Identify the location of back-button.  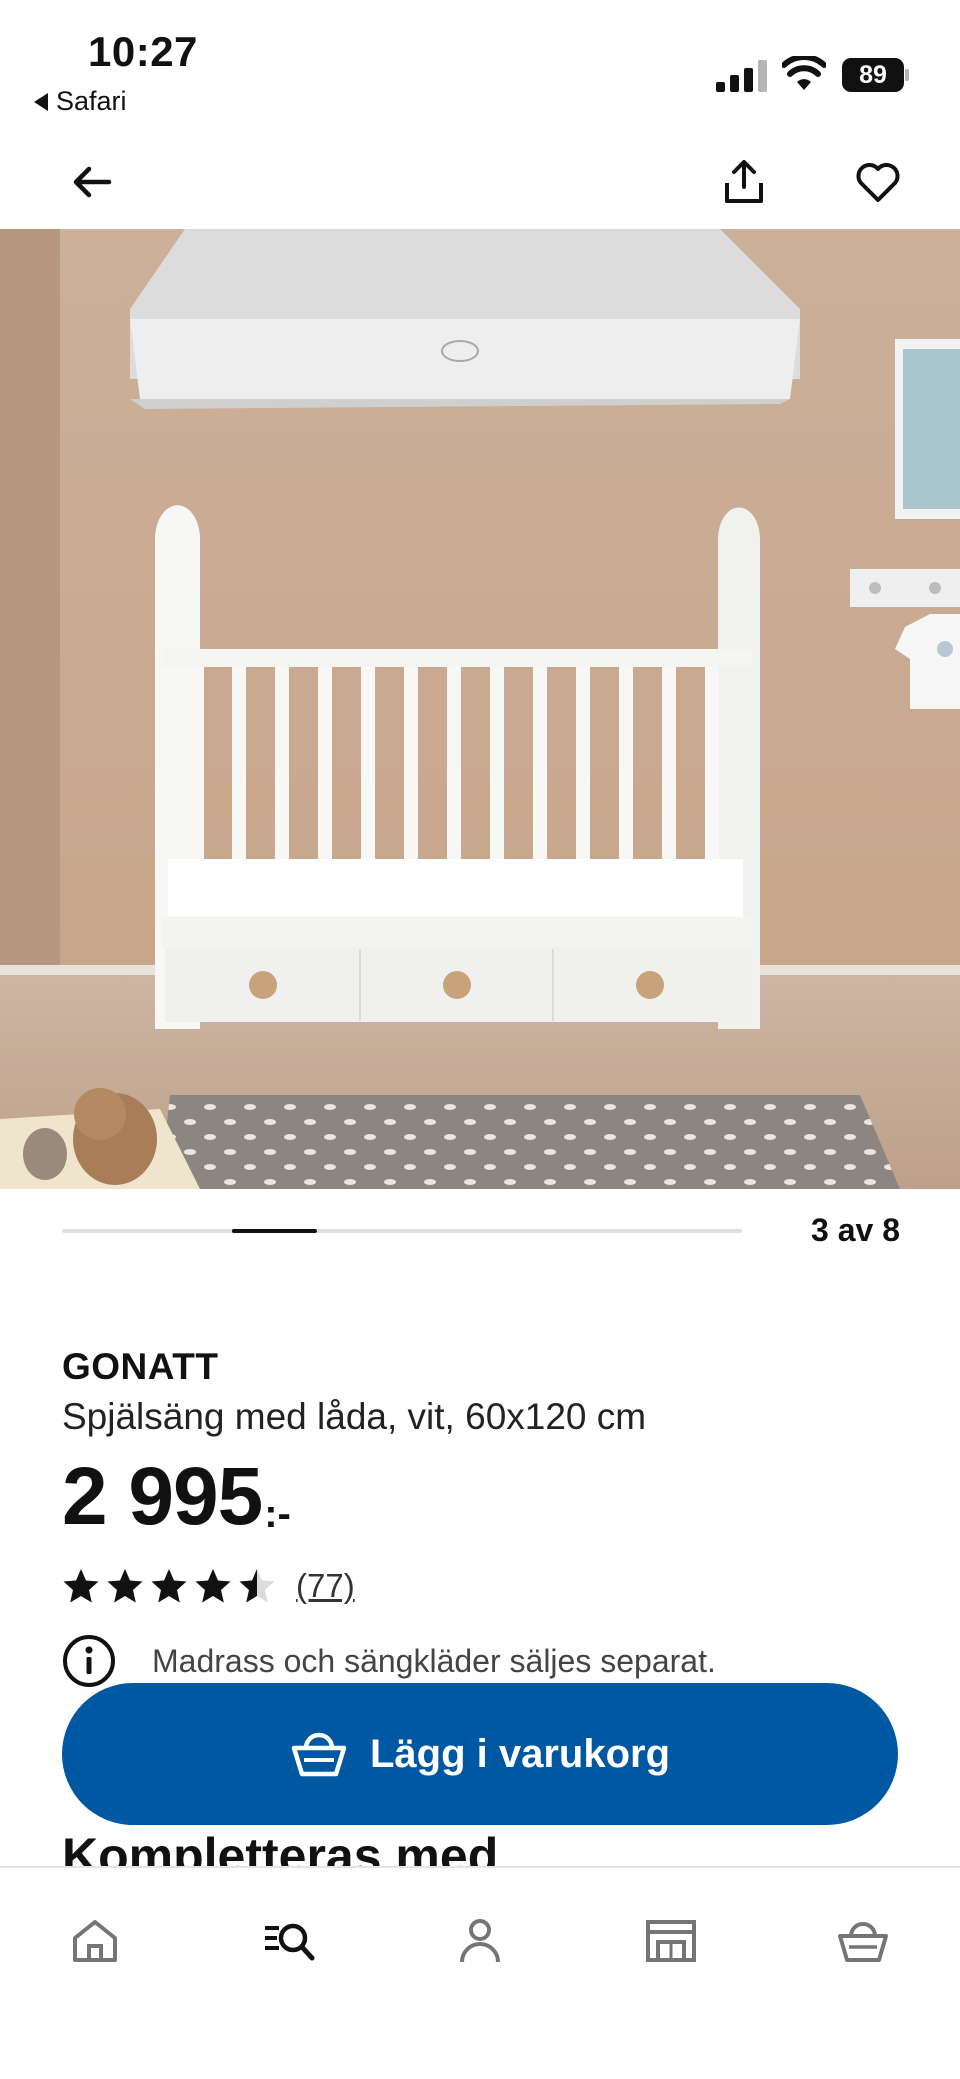
(92, 182).